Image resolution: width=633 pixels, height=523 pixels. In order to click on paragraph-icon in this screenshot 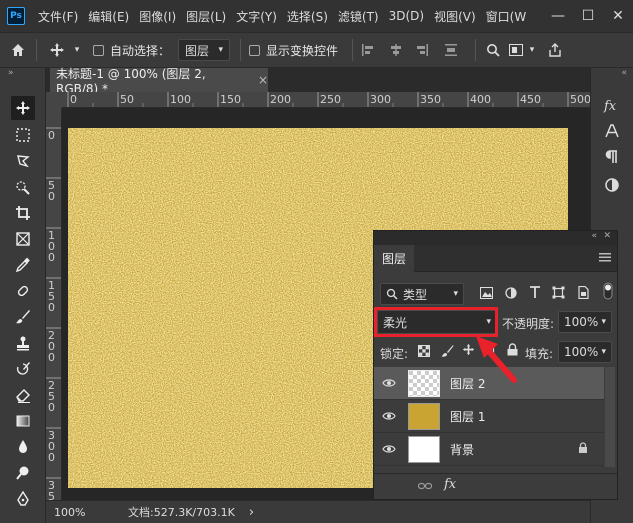, I will do `click(612, 157)`.